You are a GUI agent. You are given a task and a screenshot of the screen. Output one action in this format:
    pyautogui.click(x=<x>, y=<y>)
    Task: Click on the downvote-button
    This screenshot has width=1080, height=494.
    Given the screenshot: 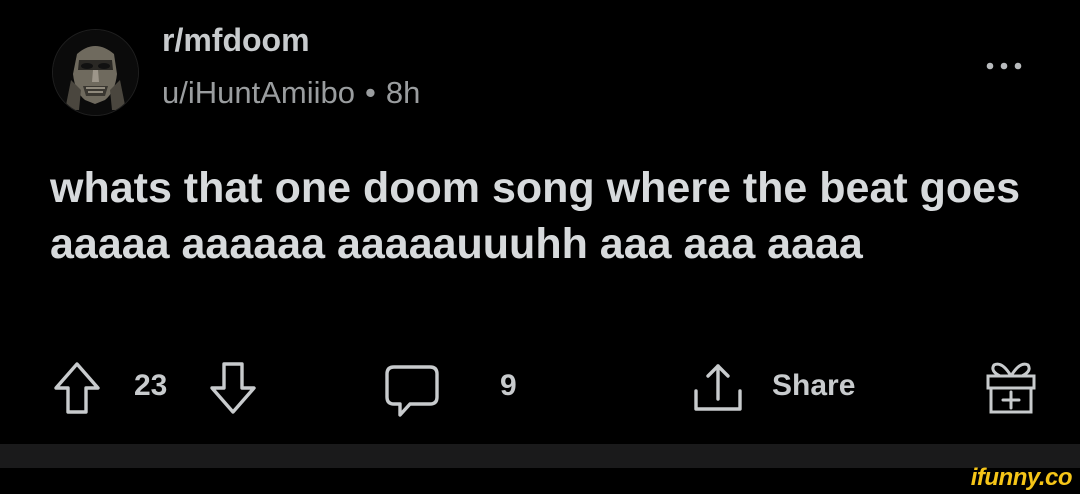 What is the action you would take?
    pyautogui.click(x=233, y=388)
    